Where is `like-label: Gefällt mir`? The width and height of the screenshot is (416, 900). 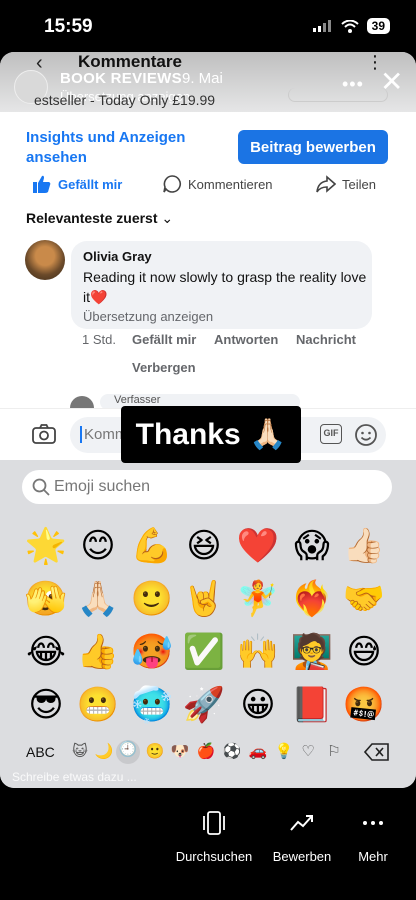
like-label: Gefällt mir is located at coordinates (90, 184).